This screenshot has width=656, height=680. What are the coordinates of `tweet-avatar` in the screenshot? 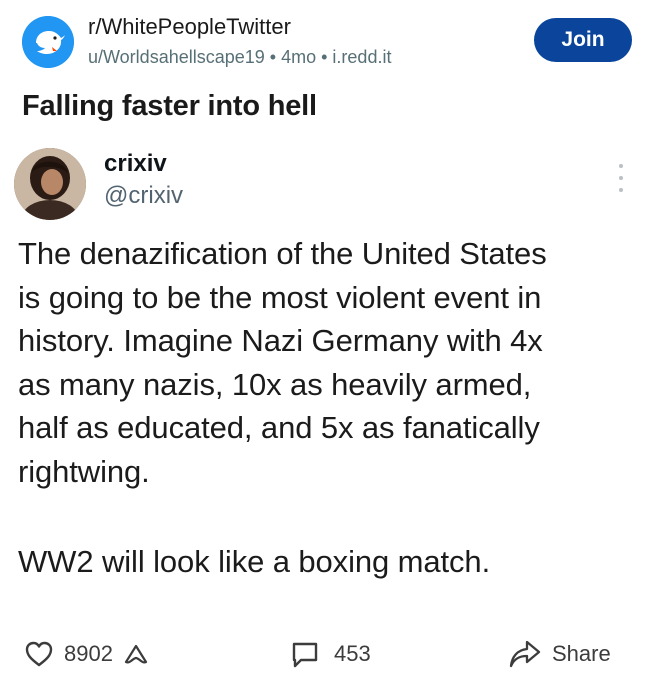 It's located at (50, 184).